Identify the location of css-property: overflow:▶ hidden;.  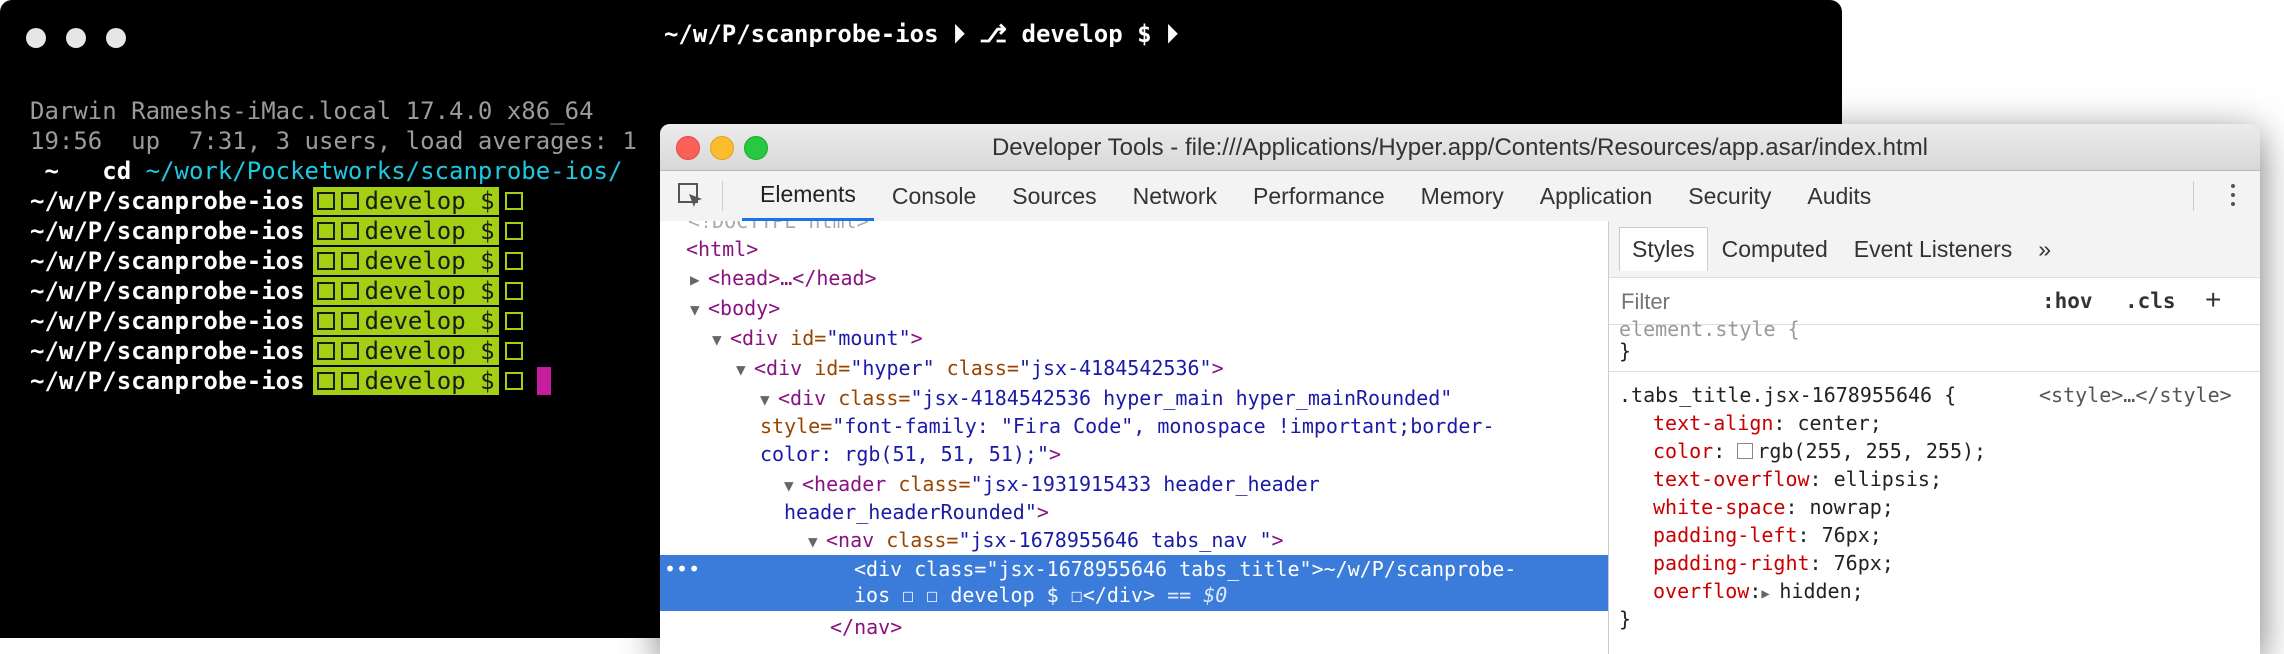
(1758, 592).